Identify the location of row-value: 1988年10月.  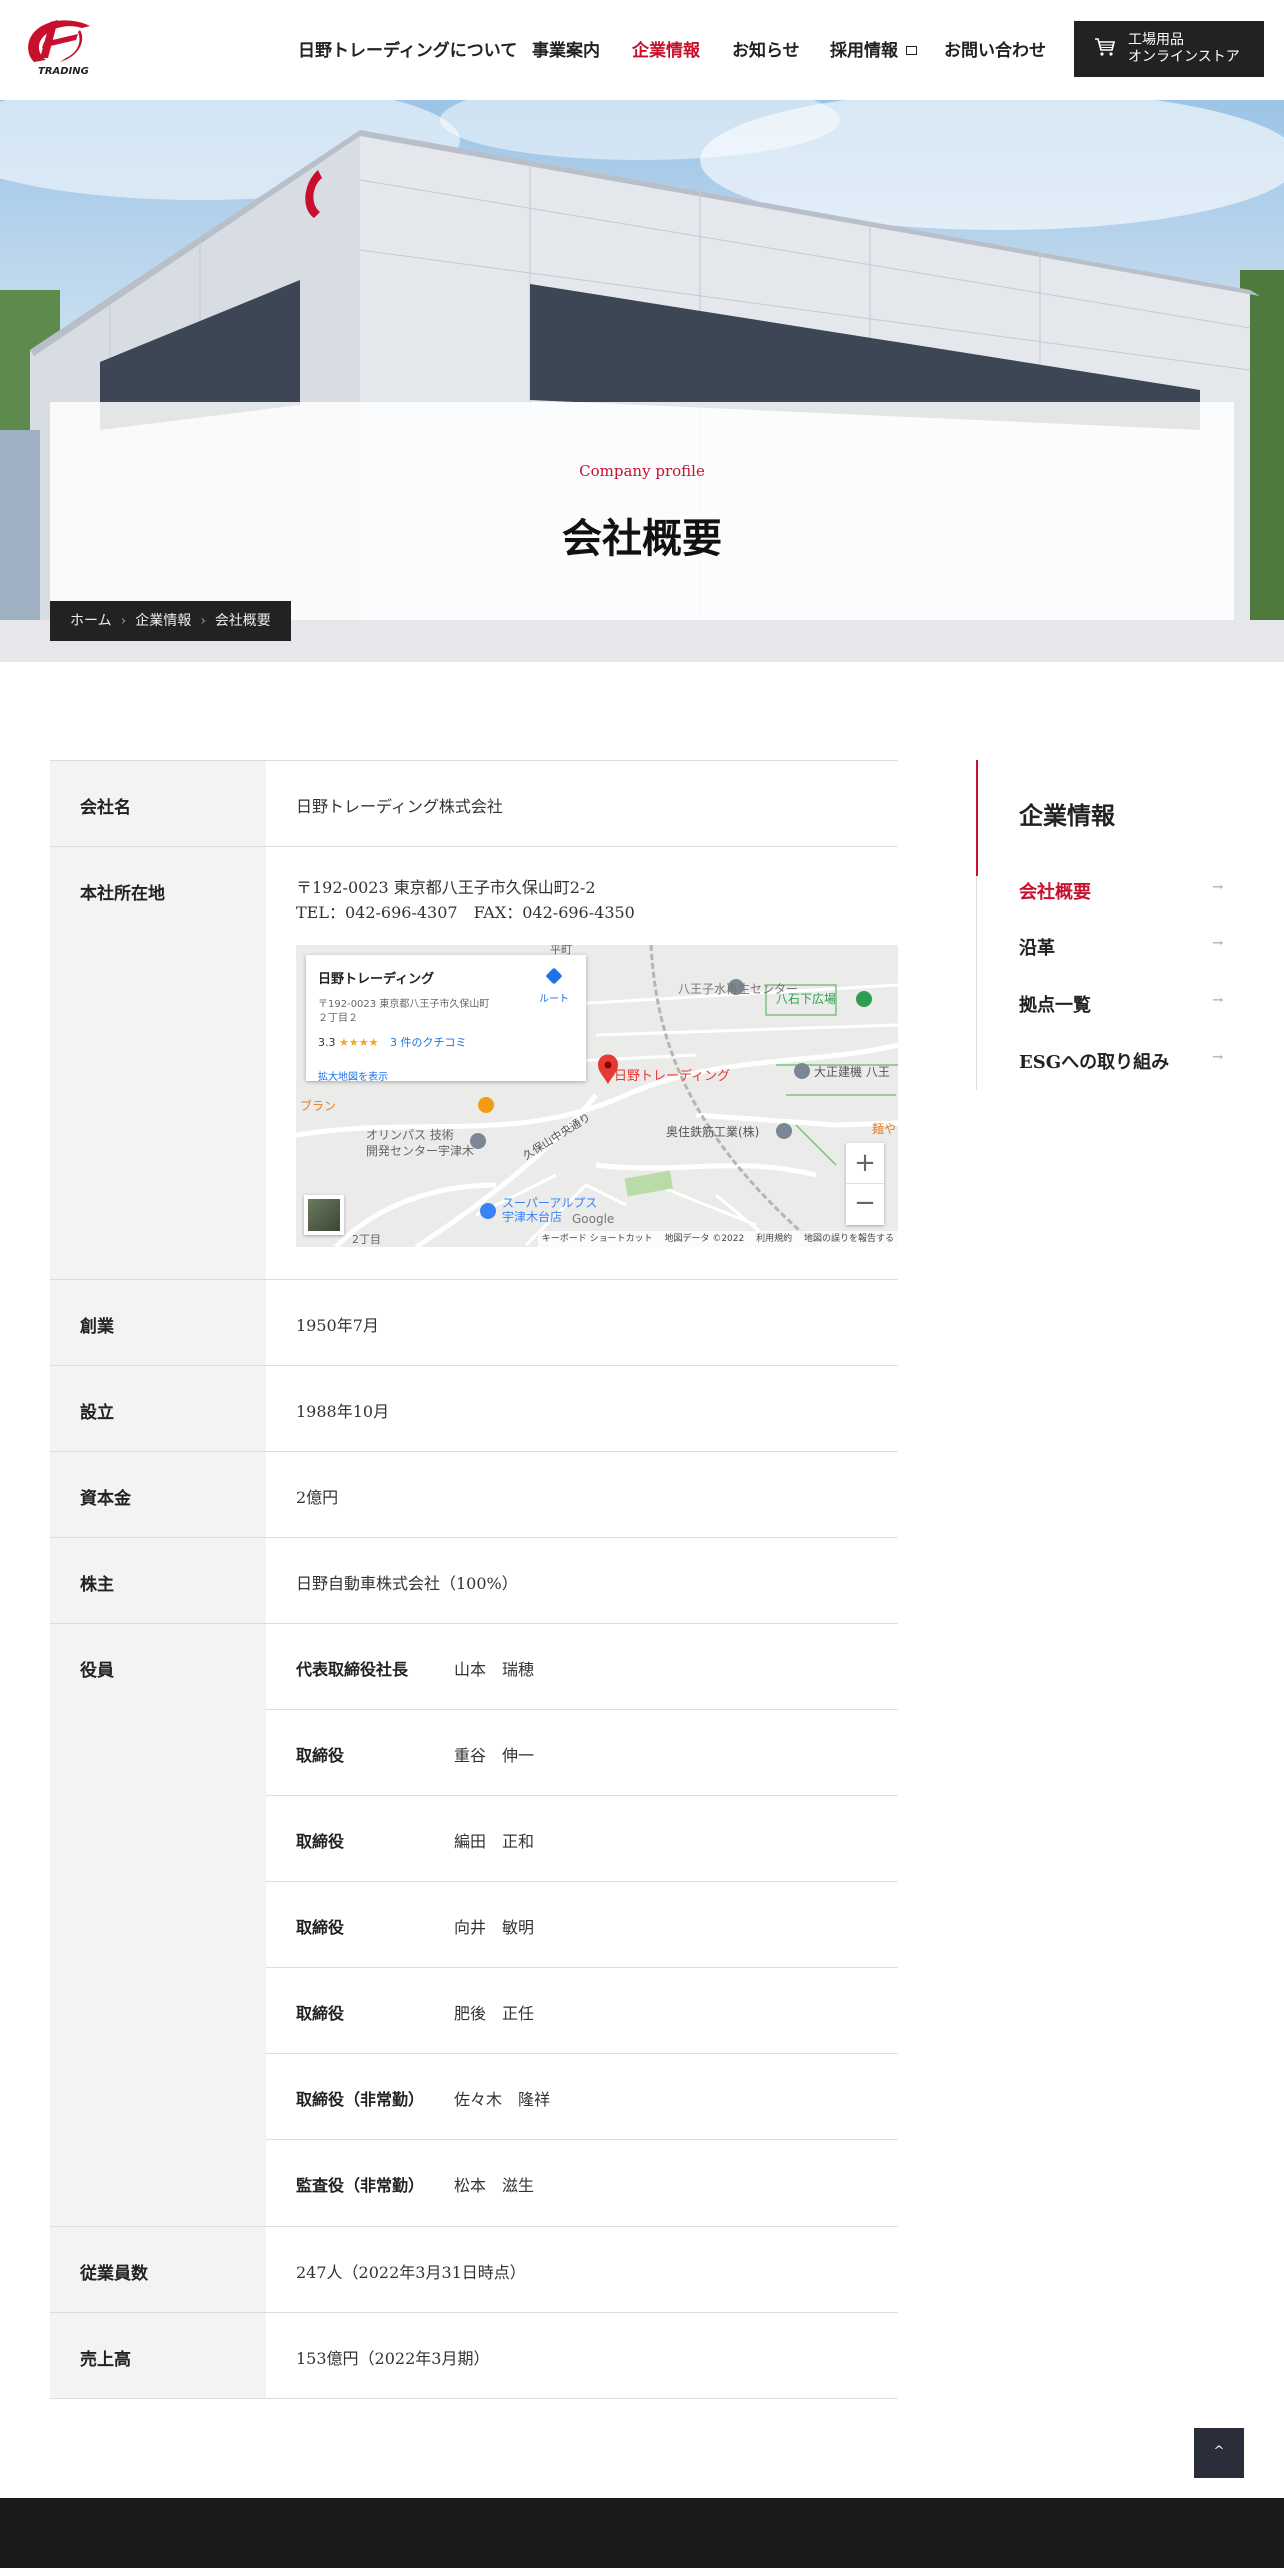
(343, 1411).